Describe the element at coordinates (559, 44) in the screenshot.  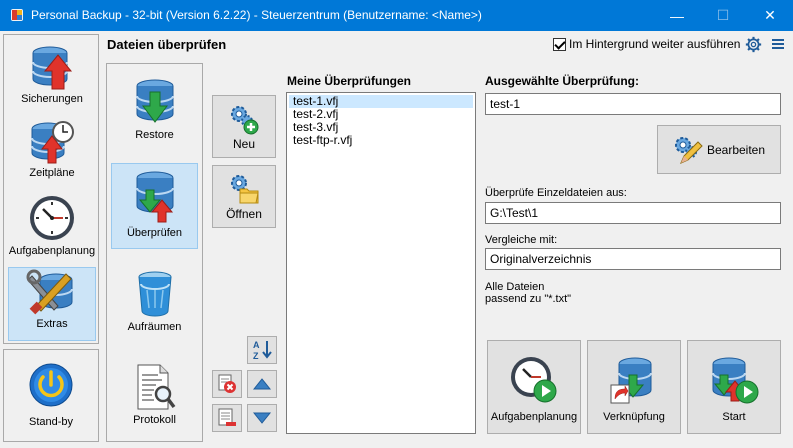
I see `checkbox-checked-icon` at that location.